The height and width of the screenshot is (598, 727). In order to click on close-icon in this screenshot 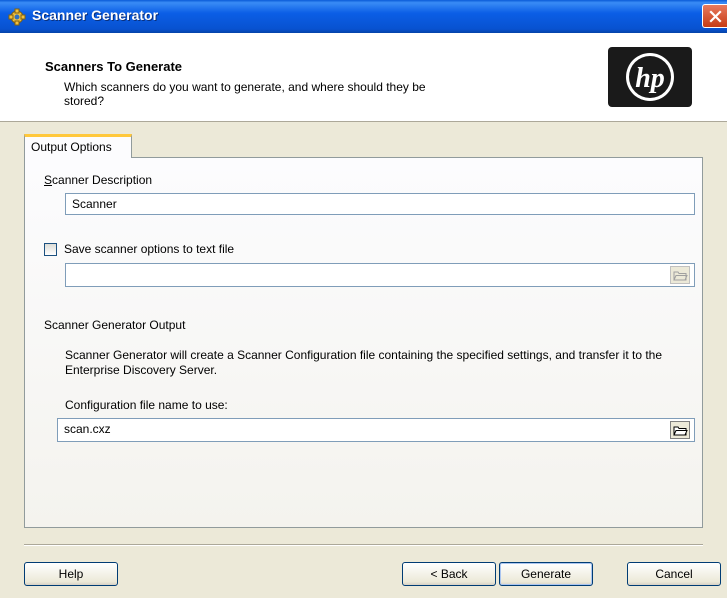, I will do `click(715, 16)`.